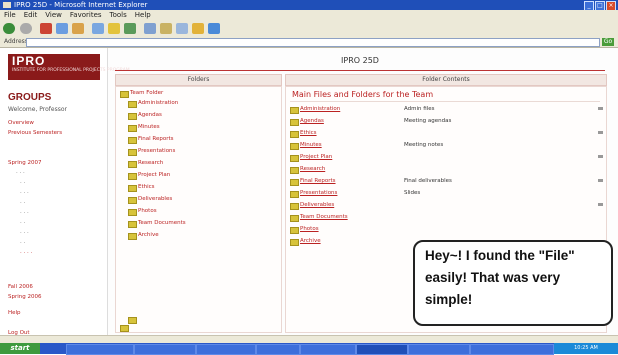 The image size is (618, 355). What do you see at coordinates (382, 349) in the screenshot?
I see `taskbar-item-active` at bounding box center [382, 349].